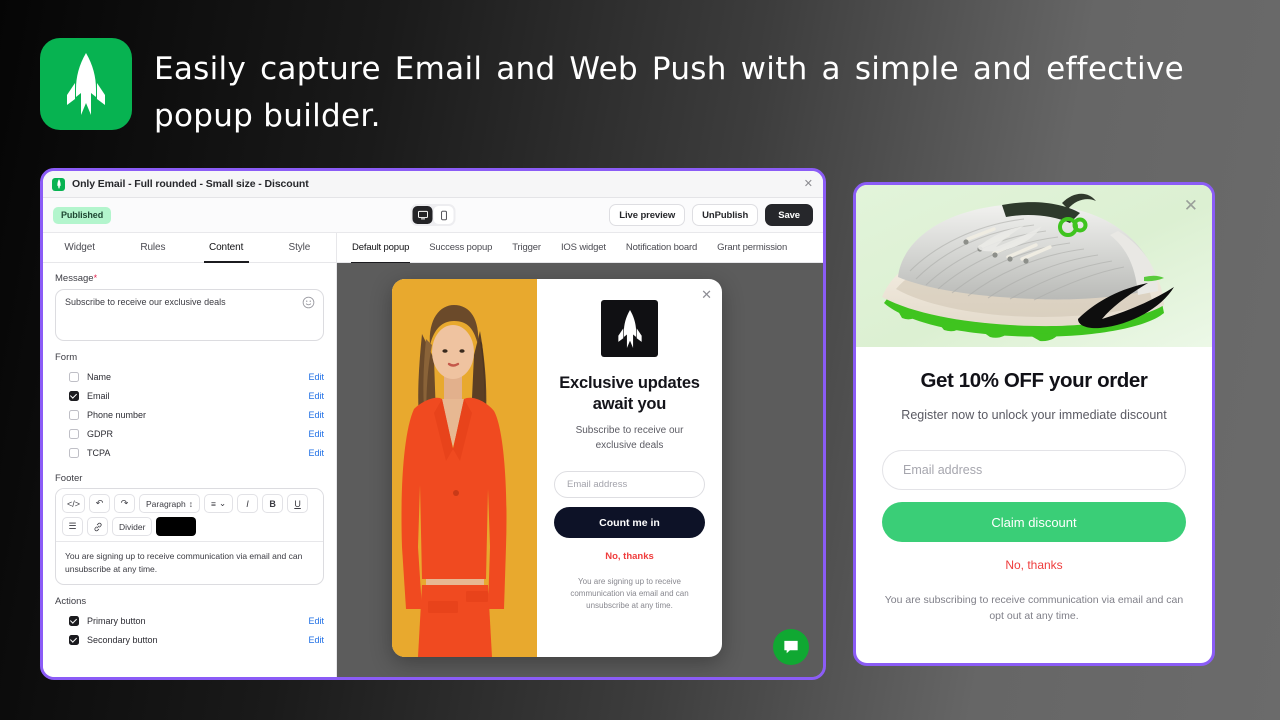 The height and width of the screenshot is (720, 1280). Describe the element at coordinates (125, 503) in the screenshot. I see `redo-icon: ↷` at that location.